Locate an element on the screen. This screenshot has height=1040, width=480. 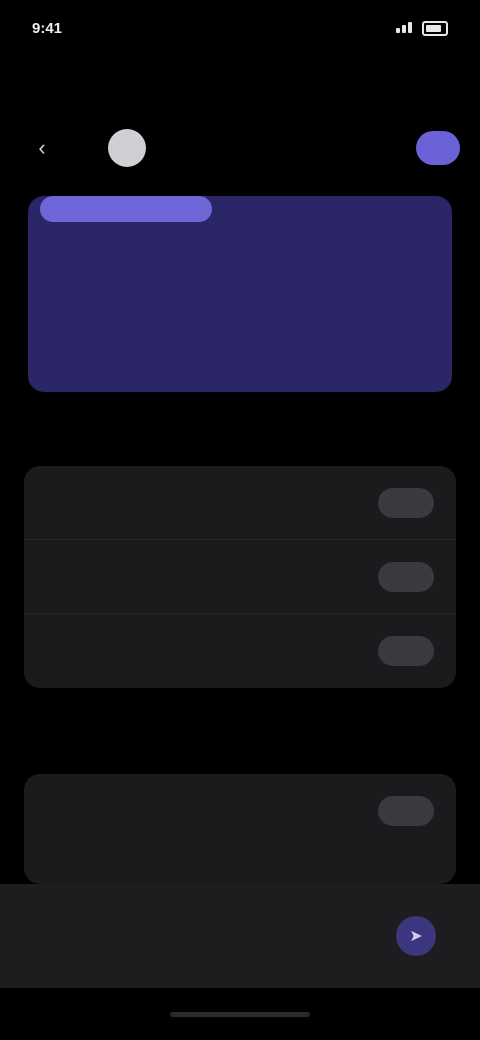
send-button: ➤ is located at coordinates (416, 936).